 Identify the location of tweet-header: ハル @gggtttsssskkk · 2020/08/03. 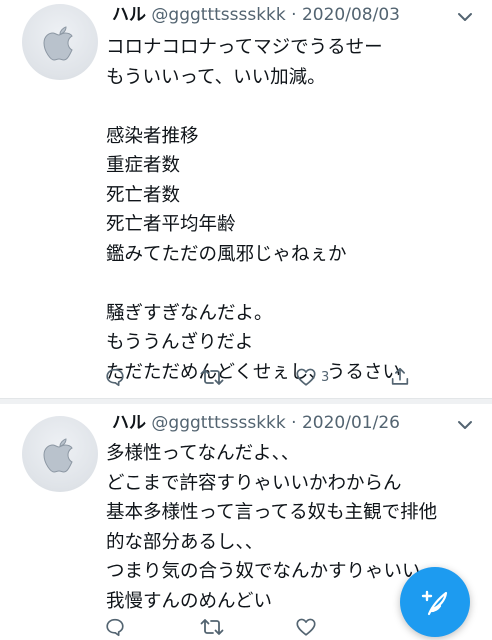
(256, 15).